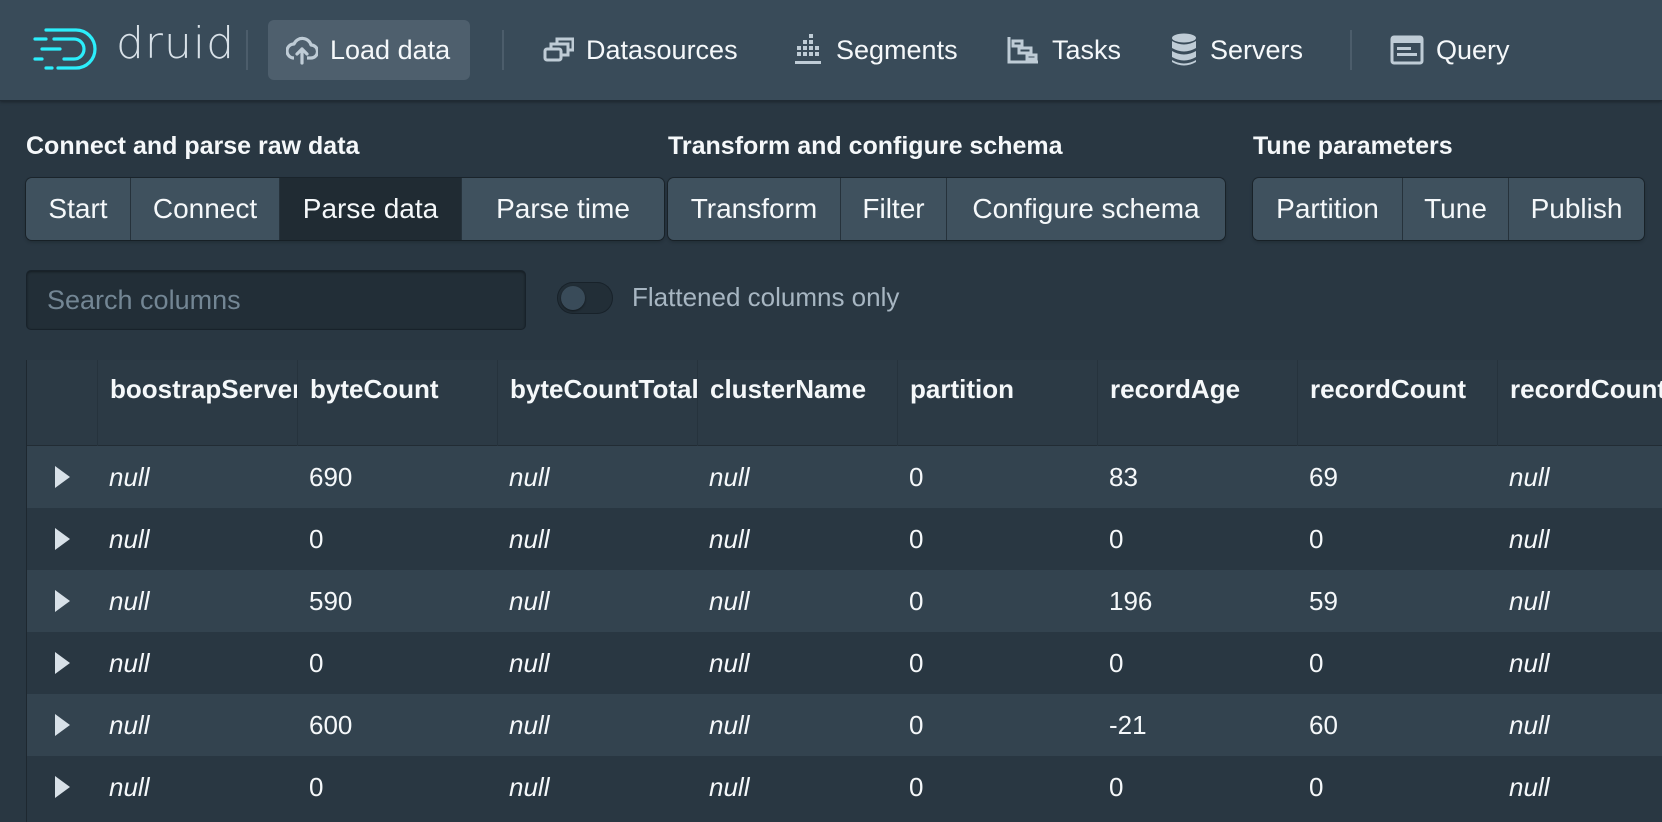 This screenshot has height=822, width=1662. What do you see at coordinates (1579, 403) in the screenshot?
I see `column-header: recordCountTotal` at bounding box center [1579, 403].